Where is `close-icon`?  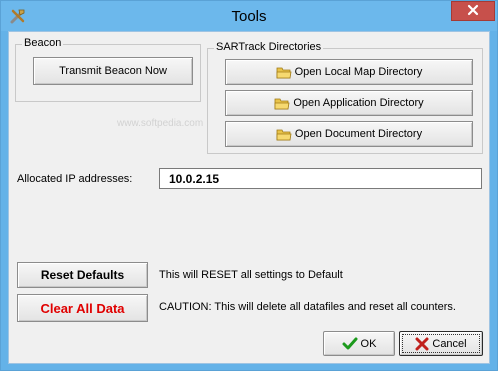 close-icon is located at coordinates (473, 11).